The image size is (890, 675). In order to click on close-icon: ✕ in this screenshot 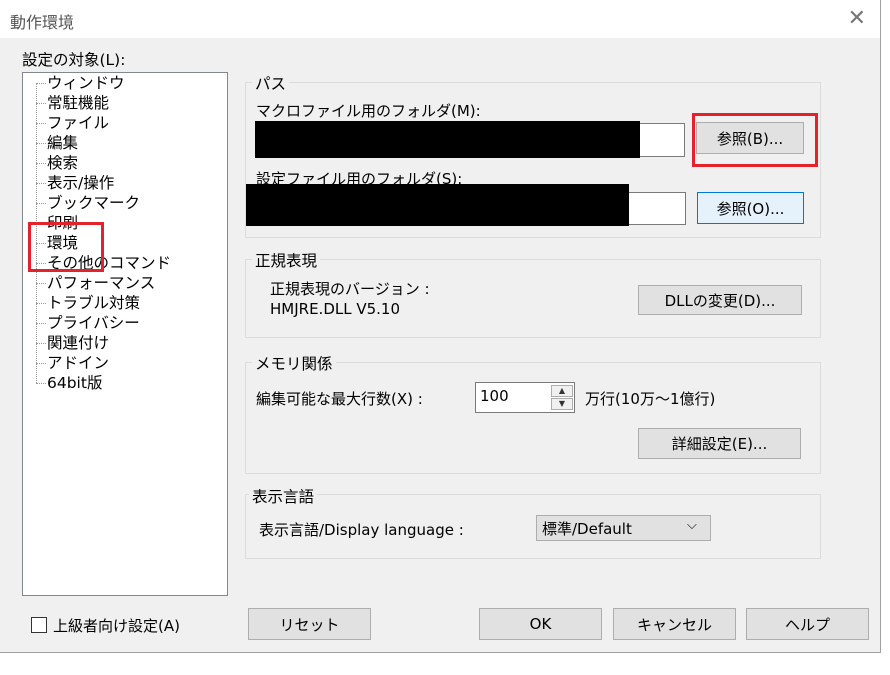, I will do `click(857, 19)`.